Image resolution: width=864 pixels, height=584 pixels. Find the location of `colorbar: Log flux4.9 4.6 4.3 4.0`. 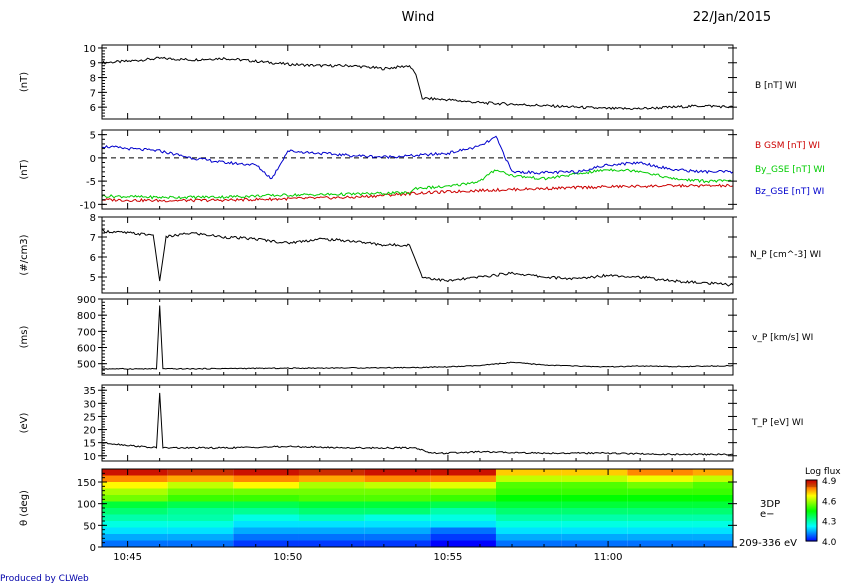

colorbar: Log flux4.9 4.6 4.3 4.0 is located at coordinates (823, 507).